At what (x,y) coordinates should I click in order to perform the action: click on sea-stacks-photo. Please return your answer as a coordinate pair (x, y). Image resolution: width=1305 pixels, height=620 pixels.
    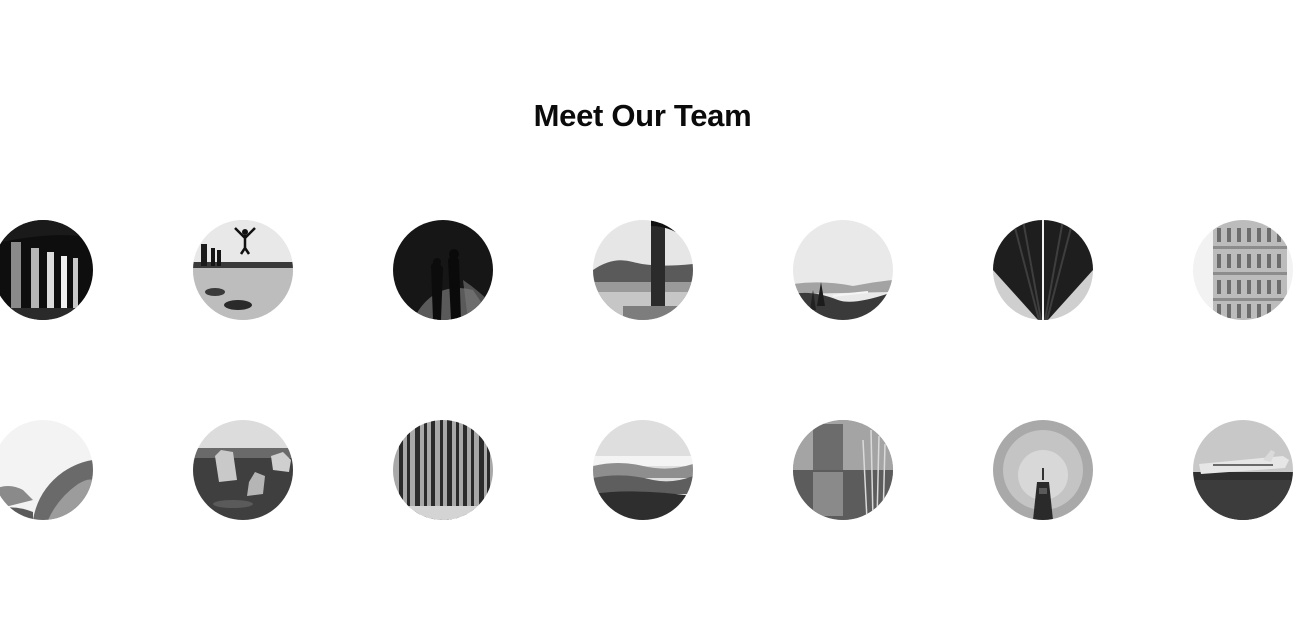
    Looking at the image, I should click on (243, 470).